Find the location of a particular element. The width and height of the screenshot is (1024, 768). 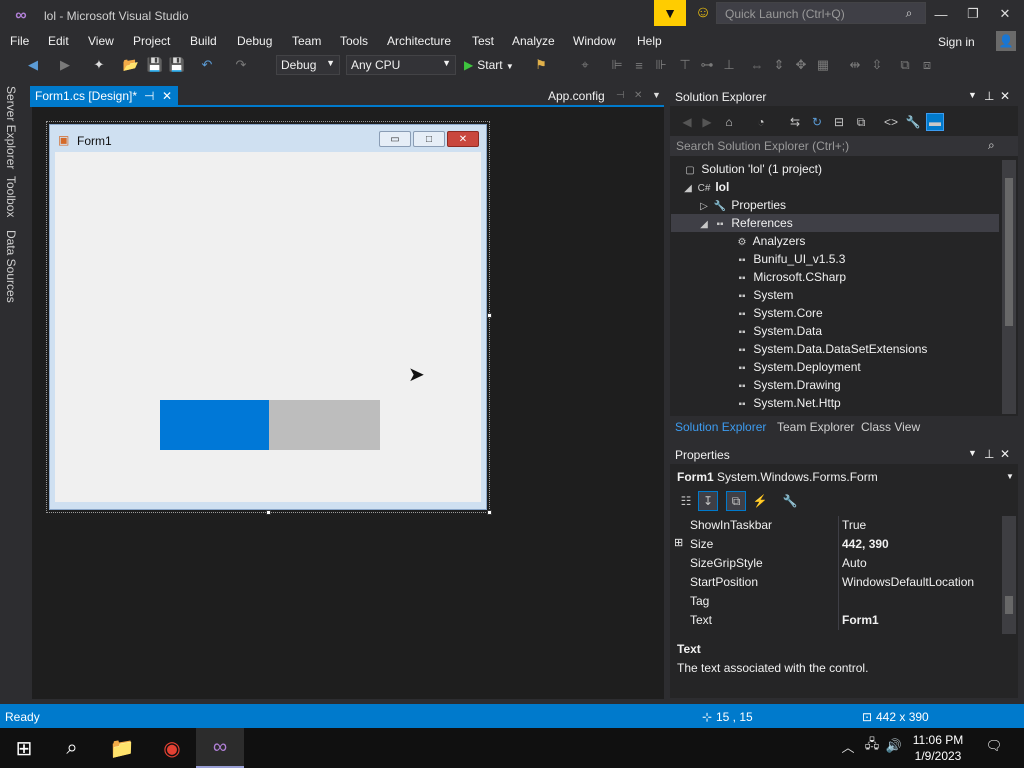

property-row: Tag is located at coordinates (837, 601).